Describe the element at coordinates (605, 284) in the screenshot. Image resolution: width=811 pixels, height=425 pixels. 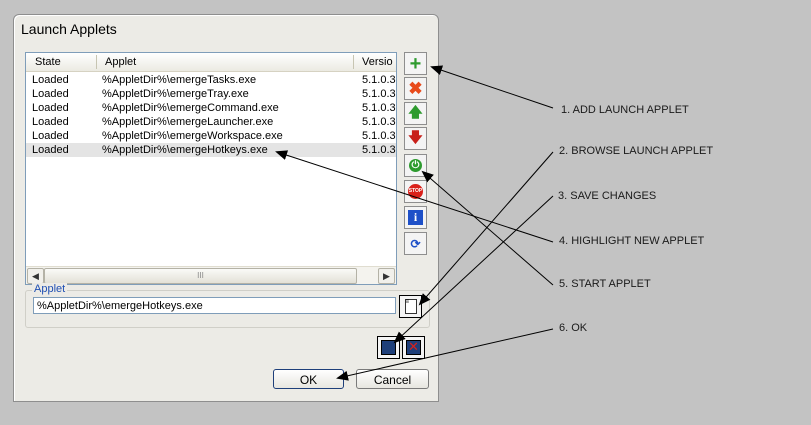
I see `annotation-start-applet: 5. START APPLET` at that location.